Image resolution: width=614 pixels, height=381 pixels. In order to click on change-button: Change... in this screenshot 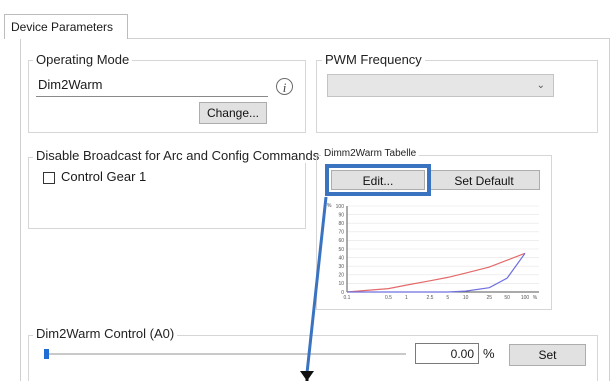, I will do `click(233, 113)`.